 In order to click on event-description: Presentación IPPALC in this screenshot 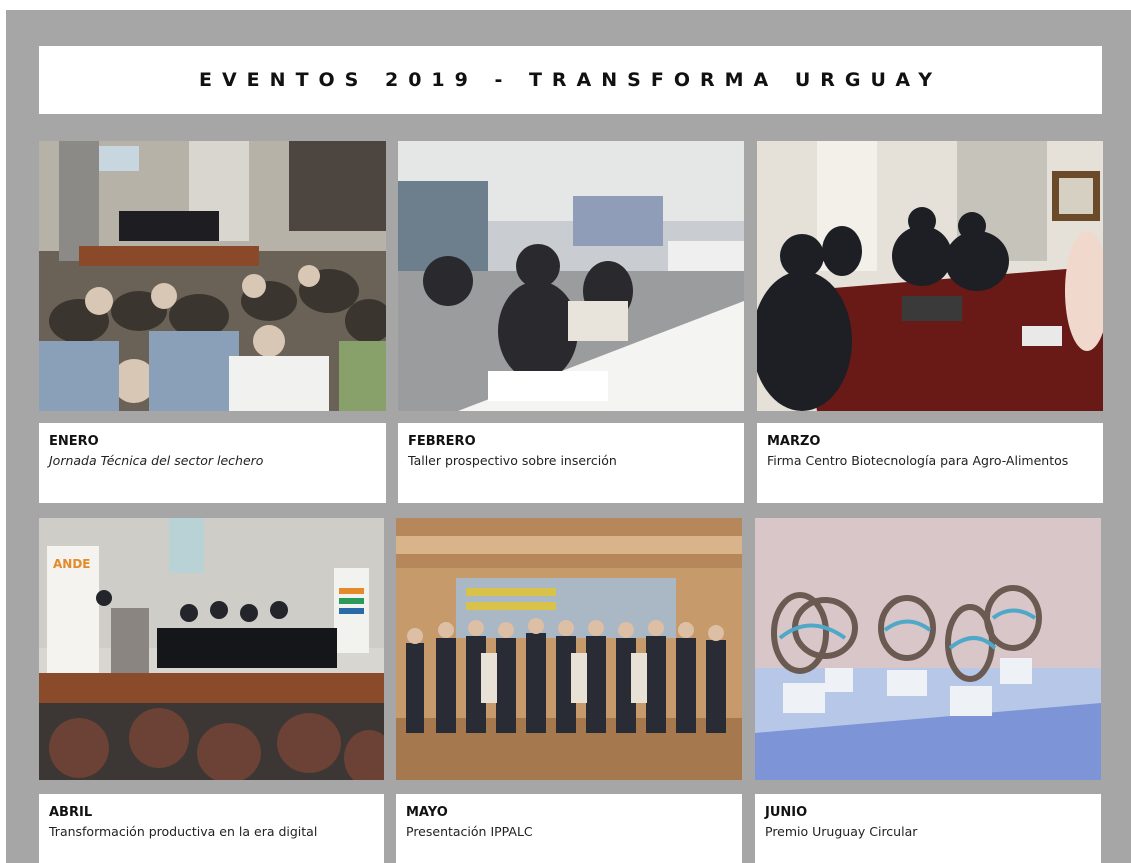, I will do `click(469, 831)`.